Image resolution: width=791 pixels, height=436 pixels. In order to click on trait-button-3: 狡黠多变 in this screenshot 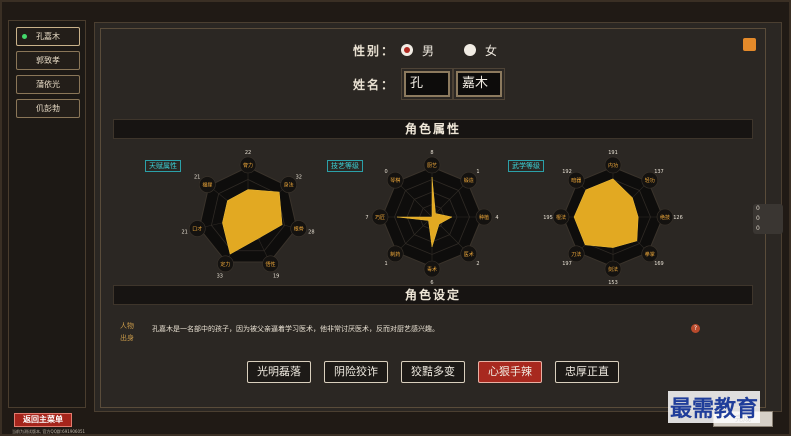, I will do `click(433, 372)`.